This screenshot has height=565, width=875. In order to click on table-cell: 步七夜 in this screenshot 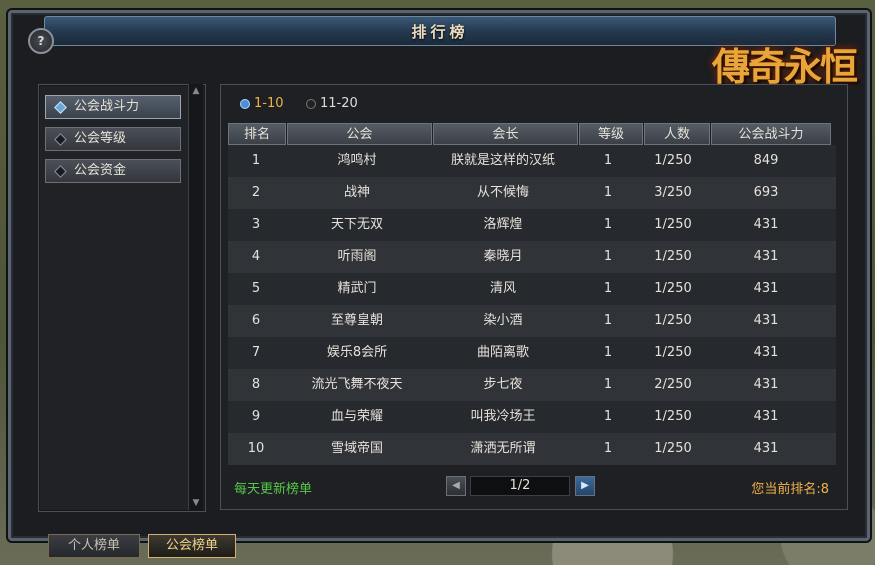, I will do `click(503, 384)`.